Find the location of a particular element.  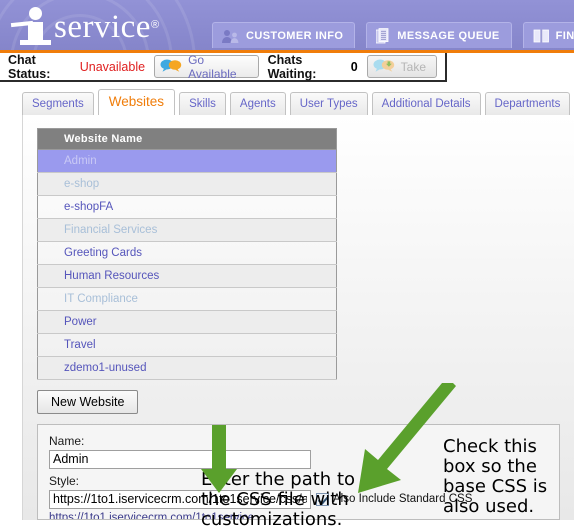

table-row: Financial Services is located at coordinates (187, 230).